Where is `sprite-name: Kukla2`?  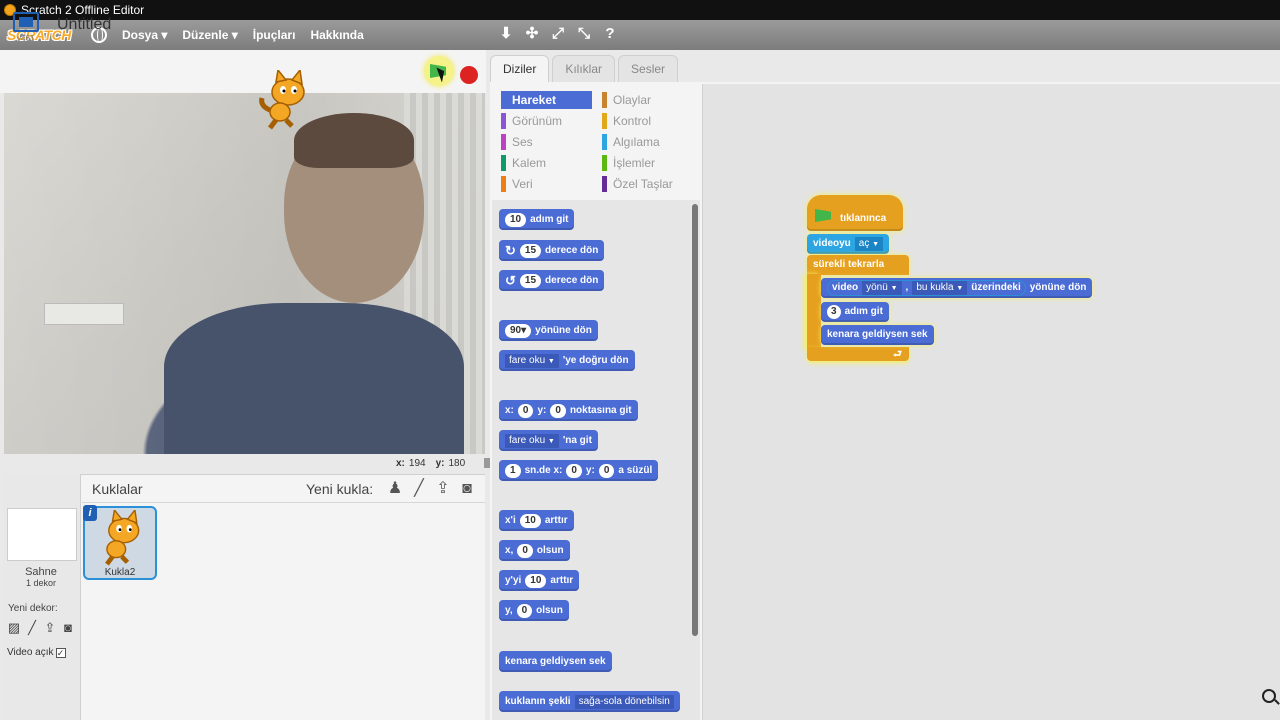
sprite-name: Kukla2 is located at coordinates (120, 572).